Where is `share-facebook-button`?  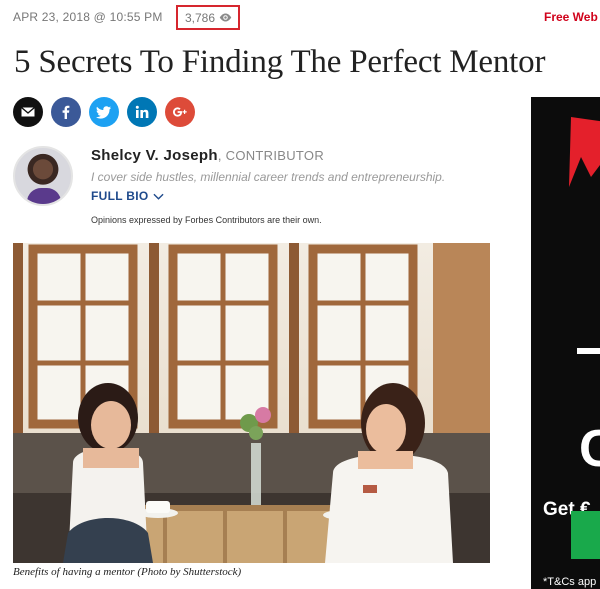 share-facebook-button is located at coordinates (66, 112).